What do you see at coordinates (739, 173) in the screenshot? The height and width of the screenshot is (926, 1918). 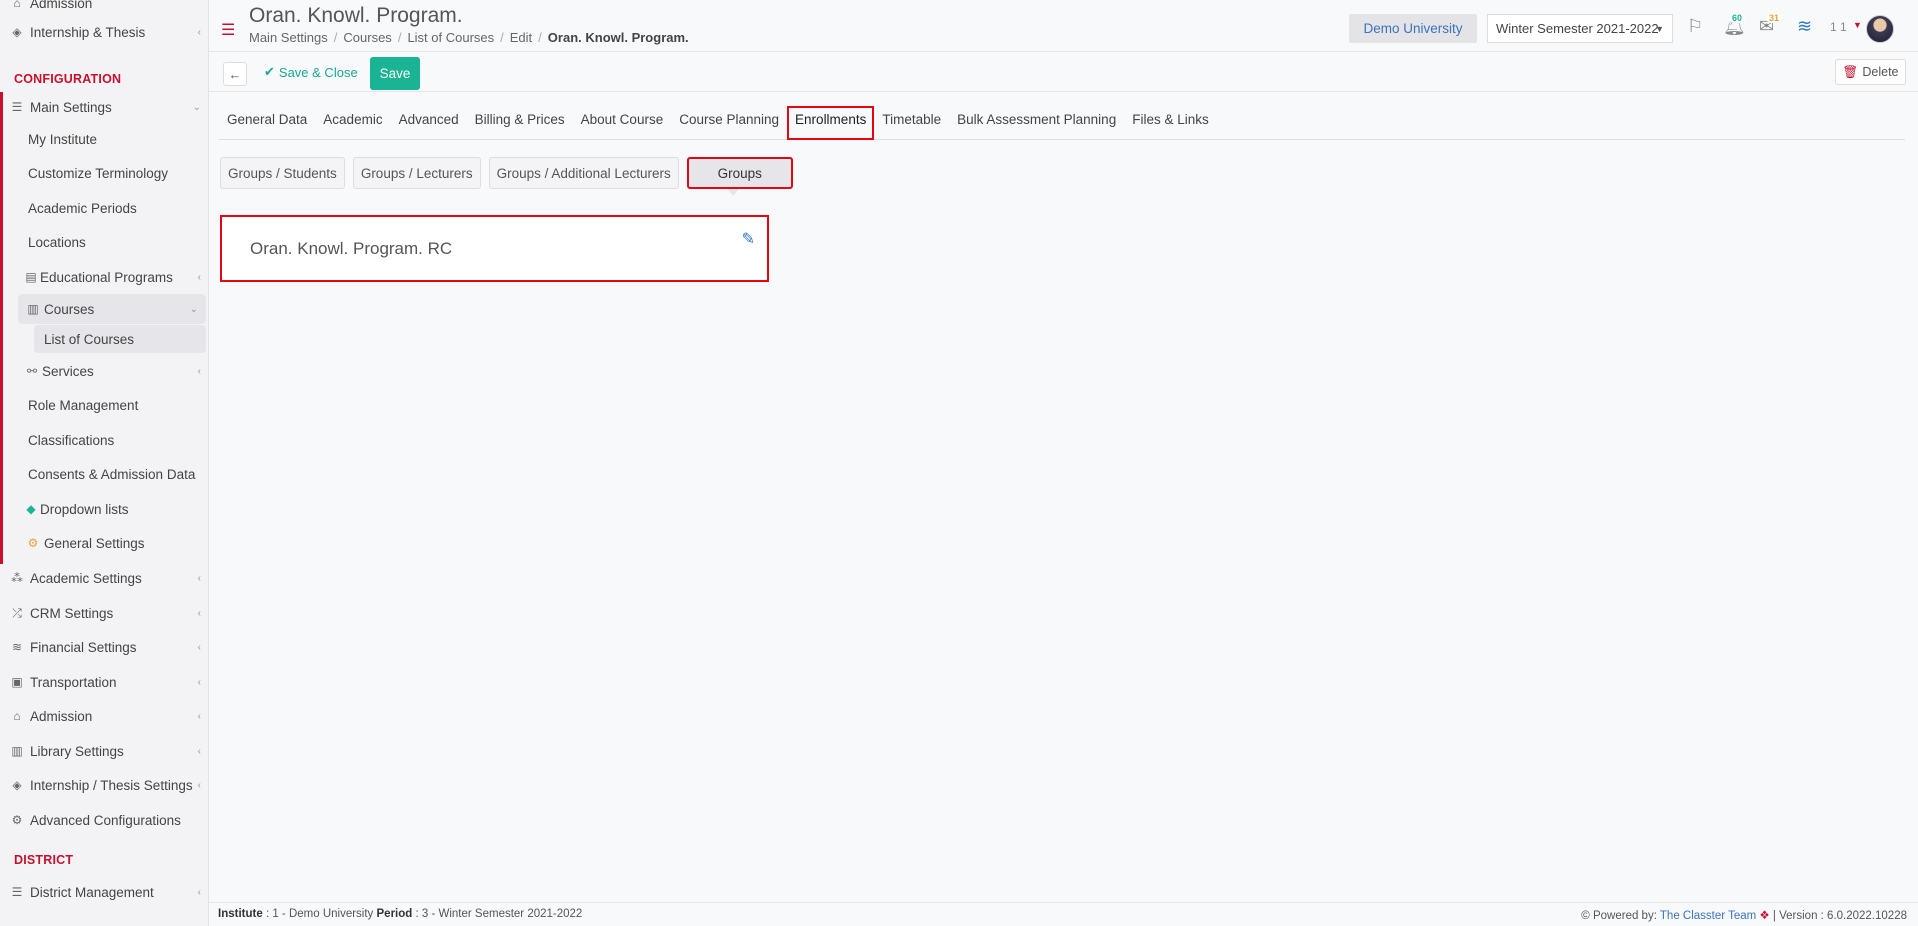 I see `subtab-groups: Groups` at bounding box center [739, 173].